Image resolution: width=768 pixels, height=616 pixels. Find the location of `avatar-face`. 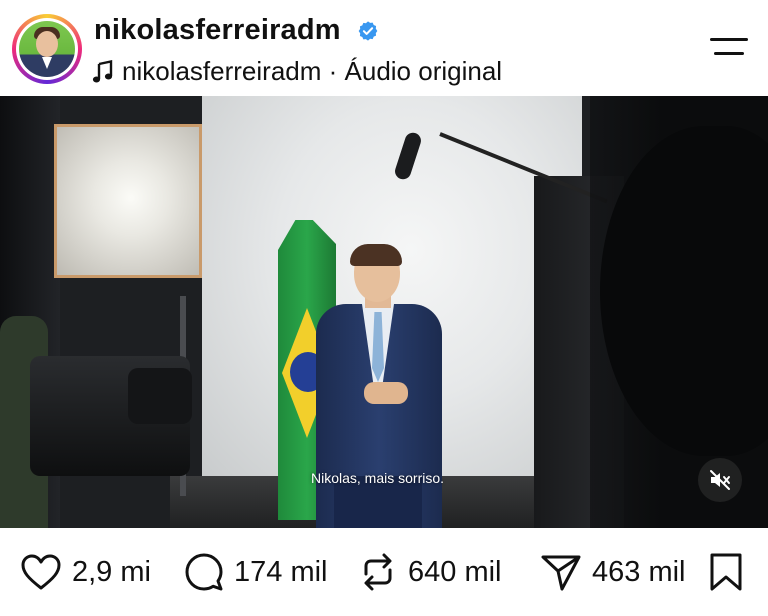

avatar-face is located at coordinates (47, 44).